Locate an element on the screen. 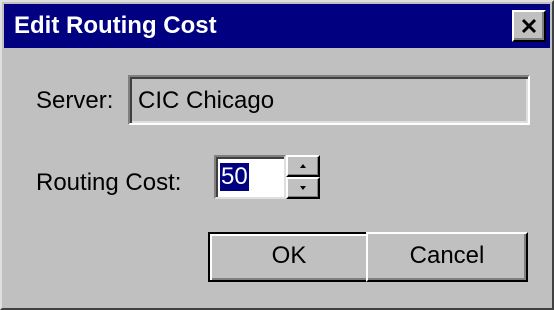 The width and height of the screenshot is (554, 310). routing-cost-spinner is located at coordinates (303, 177).